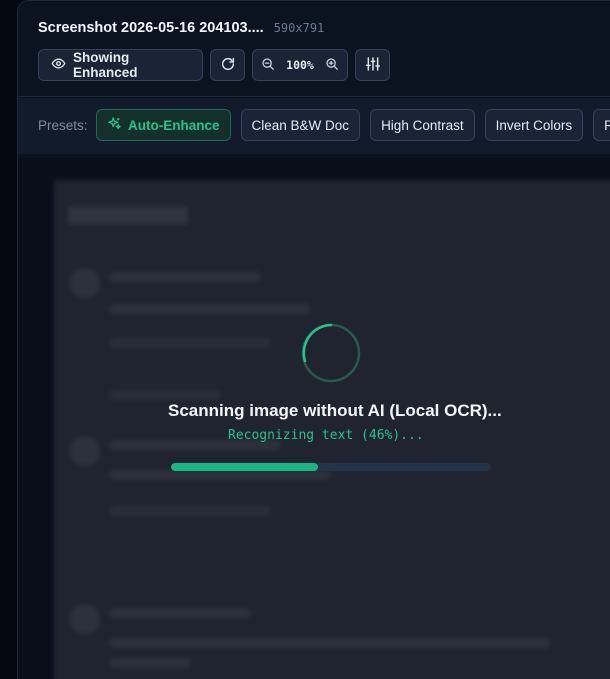 The width and height of the screenshot is (610, 679). What do you see at coordinates (601, 125) in the screenshot?
I see `preset-more: R` at bounding box center [601, 125].